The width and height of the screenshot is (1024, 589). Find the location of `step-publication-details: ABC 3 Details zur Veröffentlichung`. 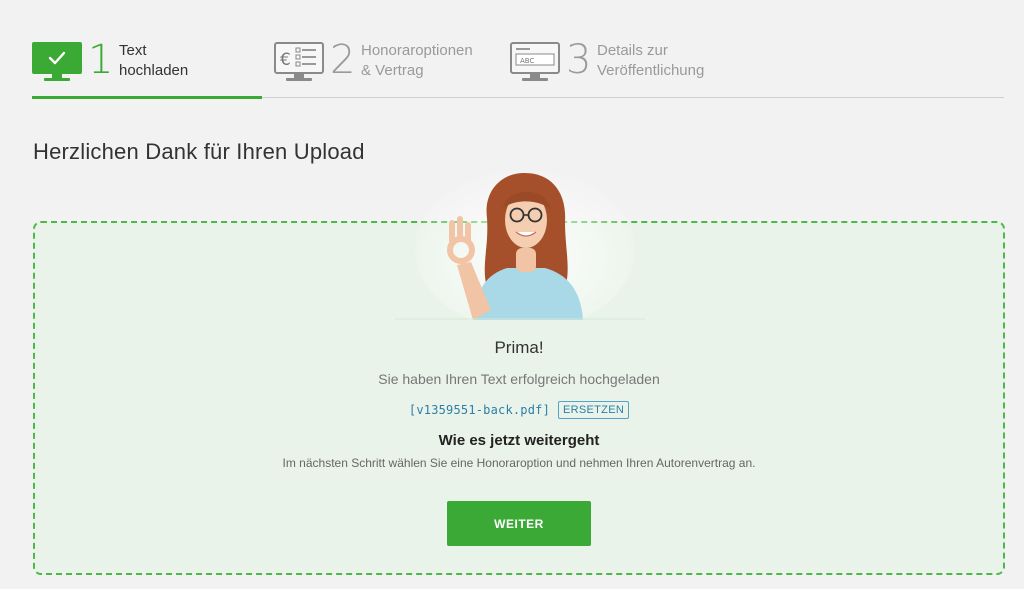

step-publication-details: ABC 3 Details zur Veröffentlichung is located at coordinates (630, 66).